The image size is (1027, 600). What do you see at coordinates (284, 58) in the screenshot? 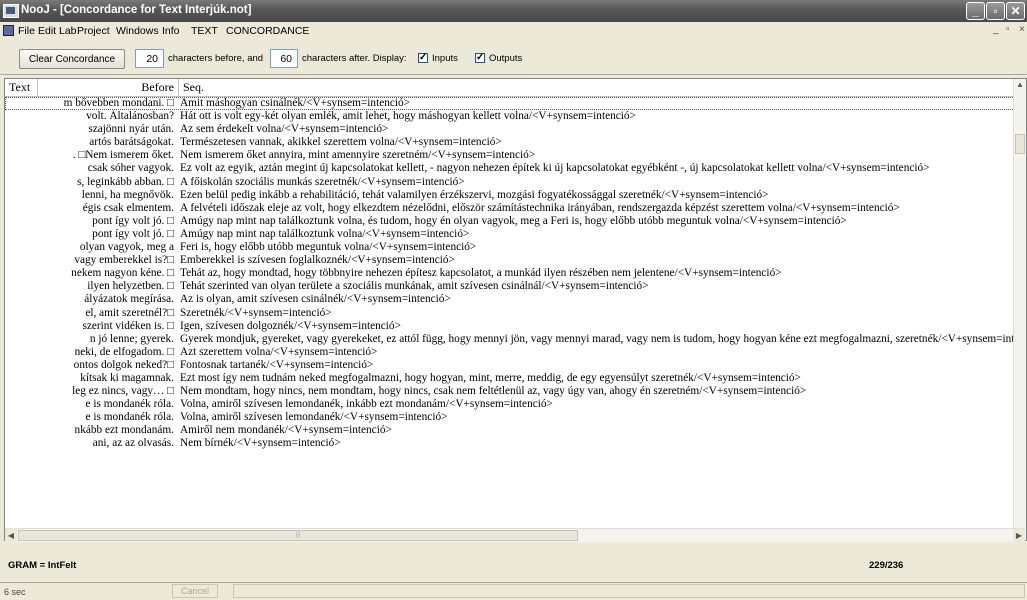
I see `chars-after-input: 60` at bounding box center [284, 58].